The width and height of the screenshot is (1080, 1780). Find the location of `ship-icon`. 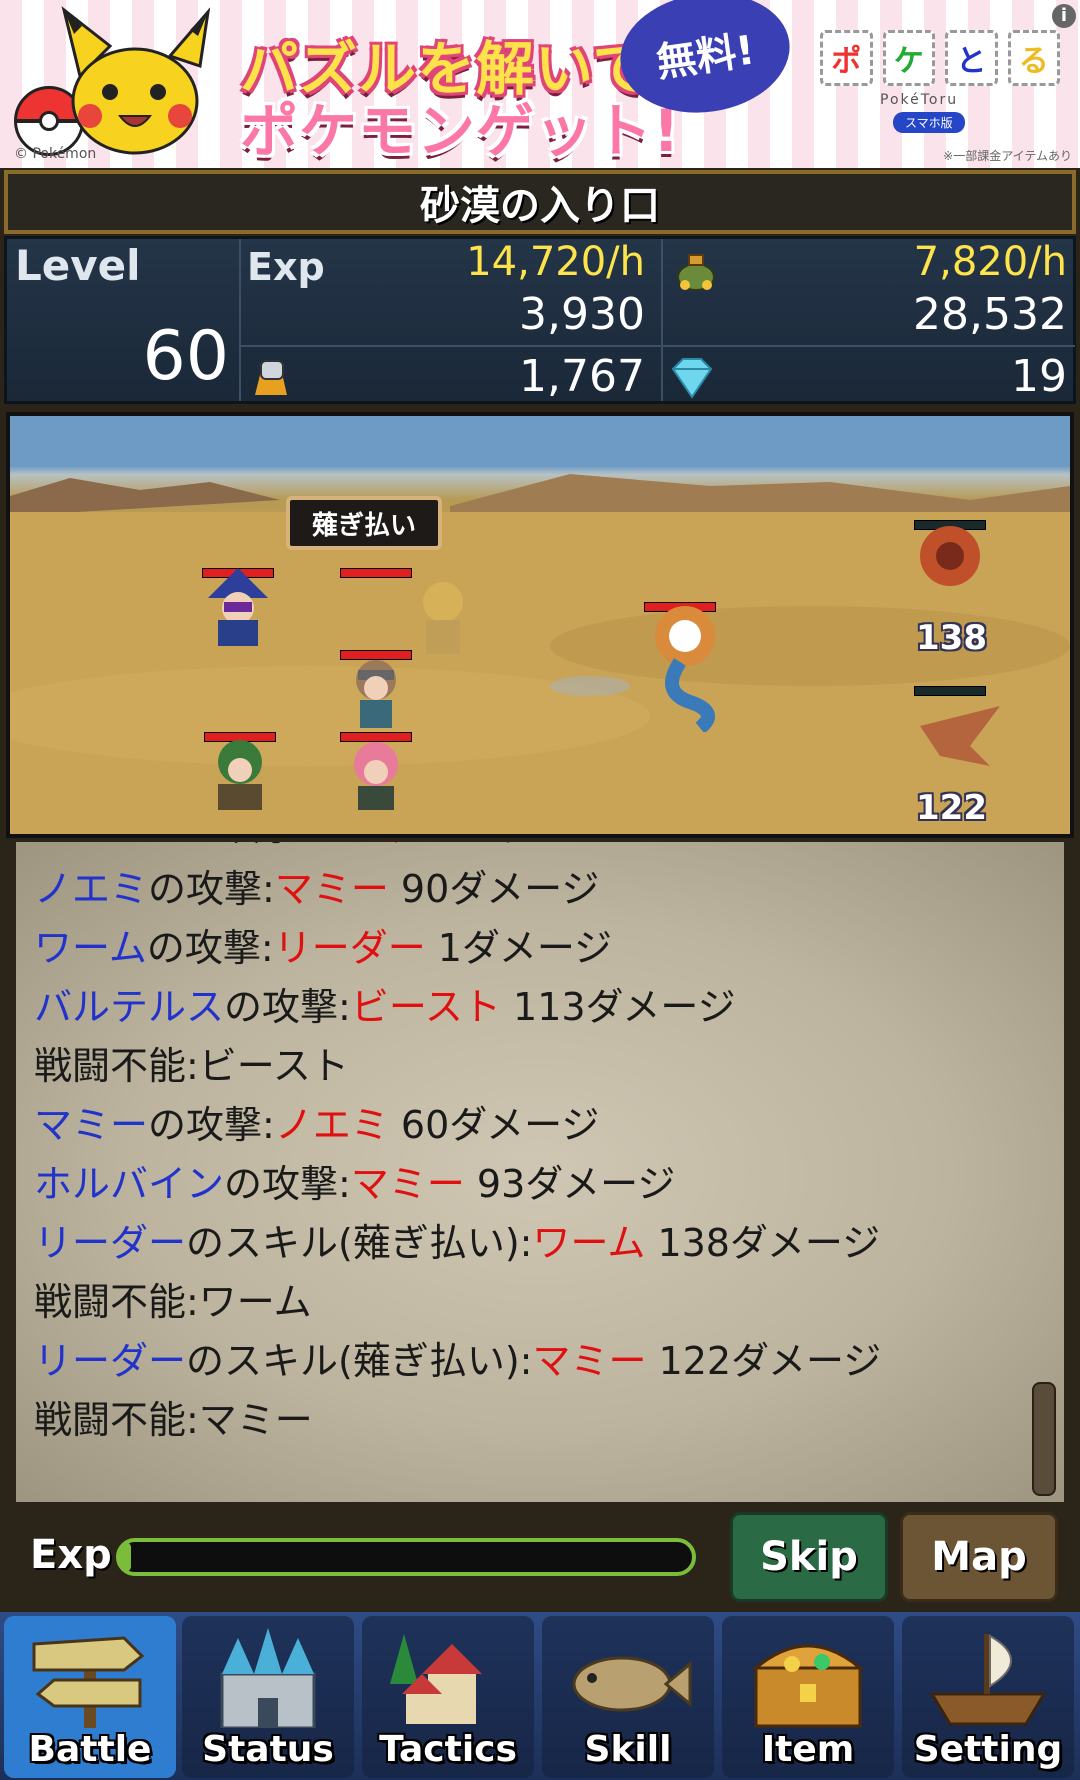

ship-icon is located at coordinates (988, 1680).